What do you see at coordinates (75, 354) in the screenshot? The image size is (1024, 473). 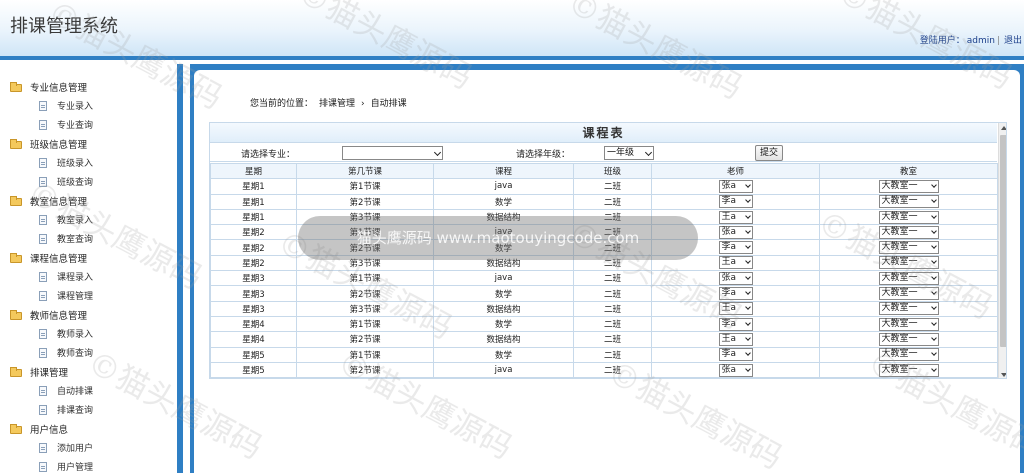 I see `sidebar-item-label: 教师查询` at bounding box center [75, 354].